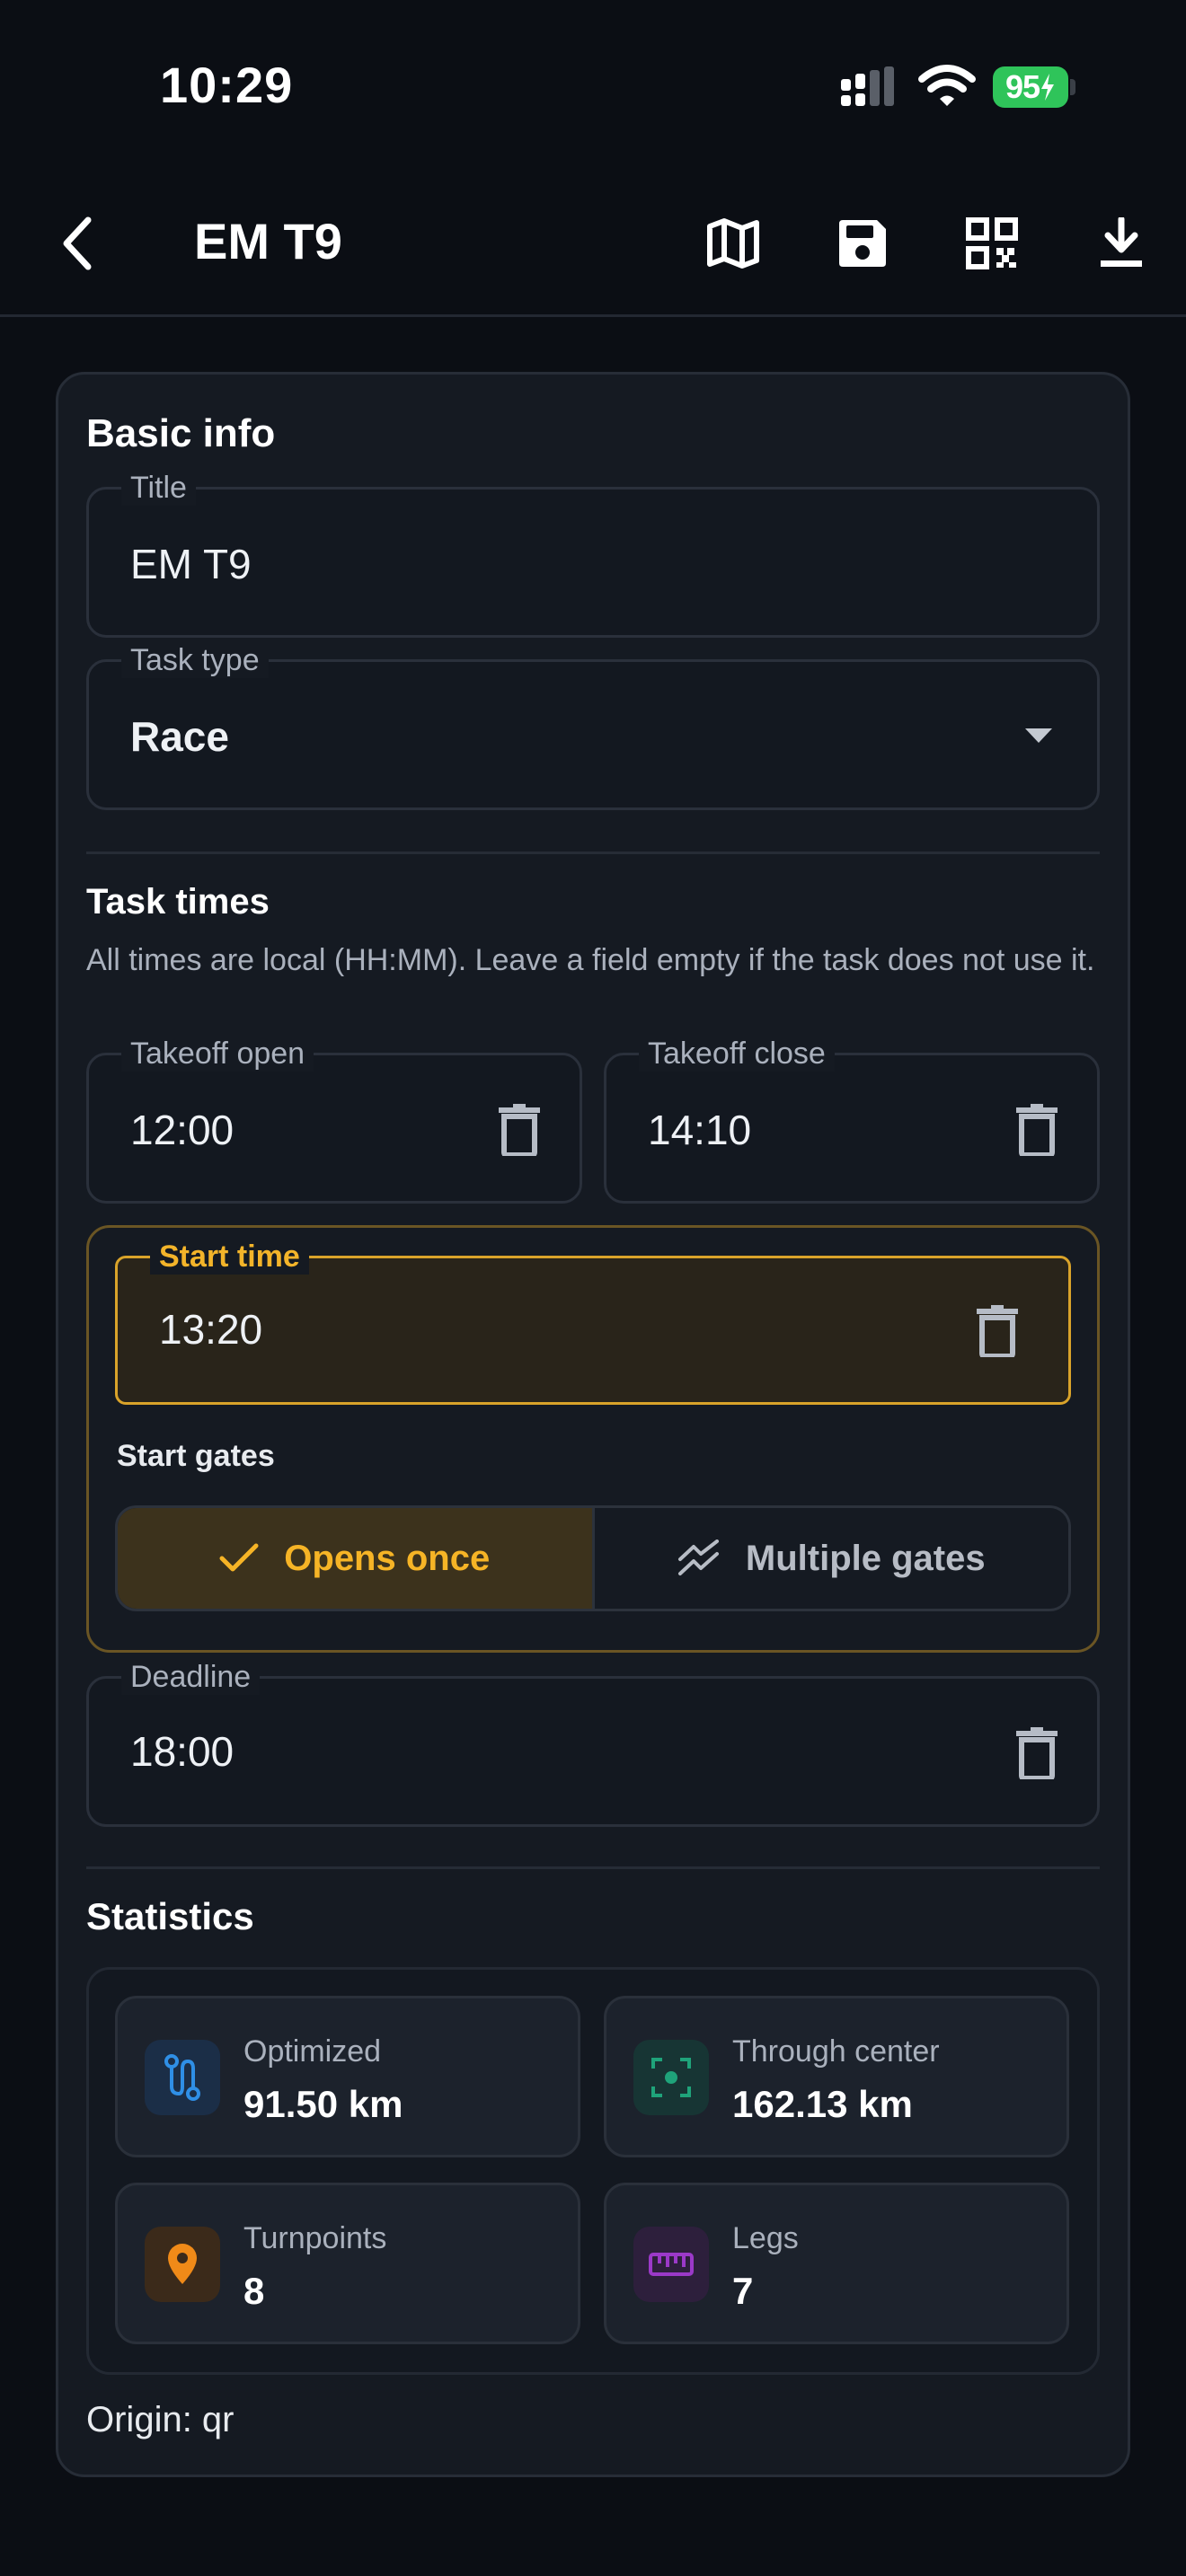 This screenshot has width=1186, height=2576. I want to click on map-button, so click(733, 243).